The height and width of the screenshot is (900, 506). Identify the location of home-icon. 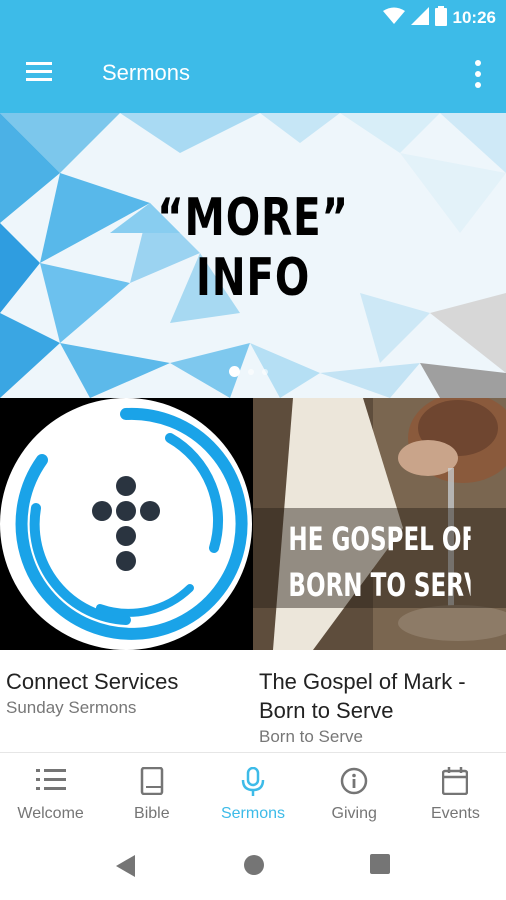
(254, 867).